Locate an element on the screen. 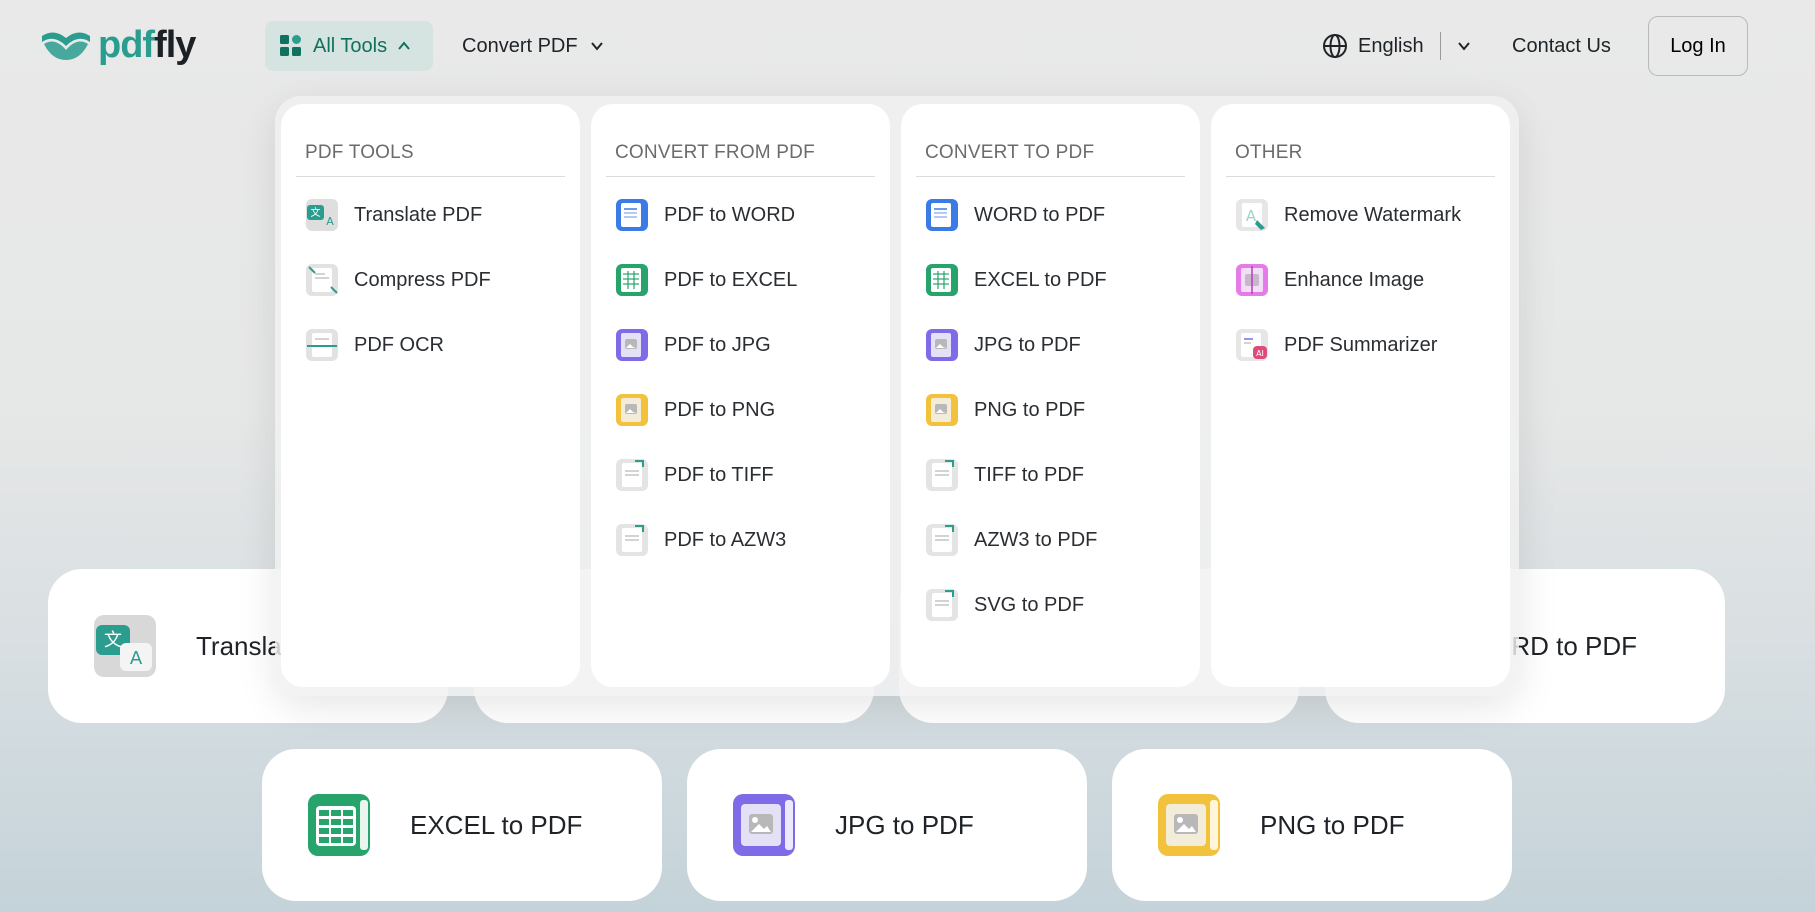 This screenshot has width=1815, height=912. menu-item-label: PDF Summarizer is located at coordinates (1361, 345).